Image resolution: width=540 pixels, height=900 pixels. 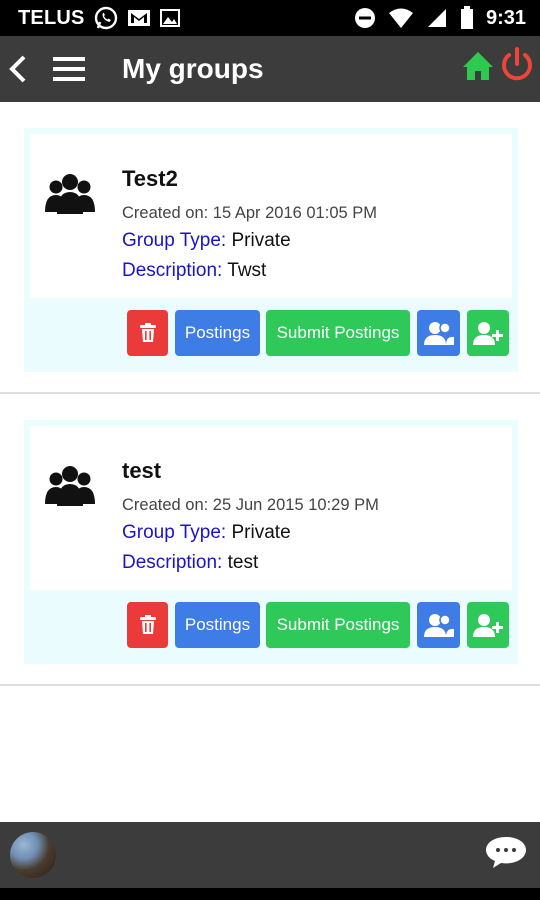 I want to click on group-description-value: Twst, so click(x=247, y=270).